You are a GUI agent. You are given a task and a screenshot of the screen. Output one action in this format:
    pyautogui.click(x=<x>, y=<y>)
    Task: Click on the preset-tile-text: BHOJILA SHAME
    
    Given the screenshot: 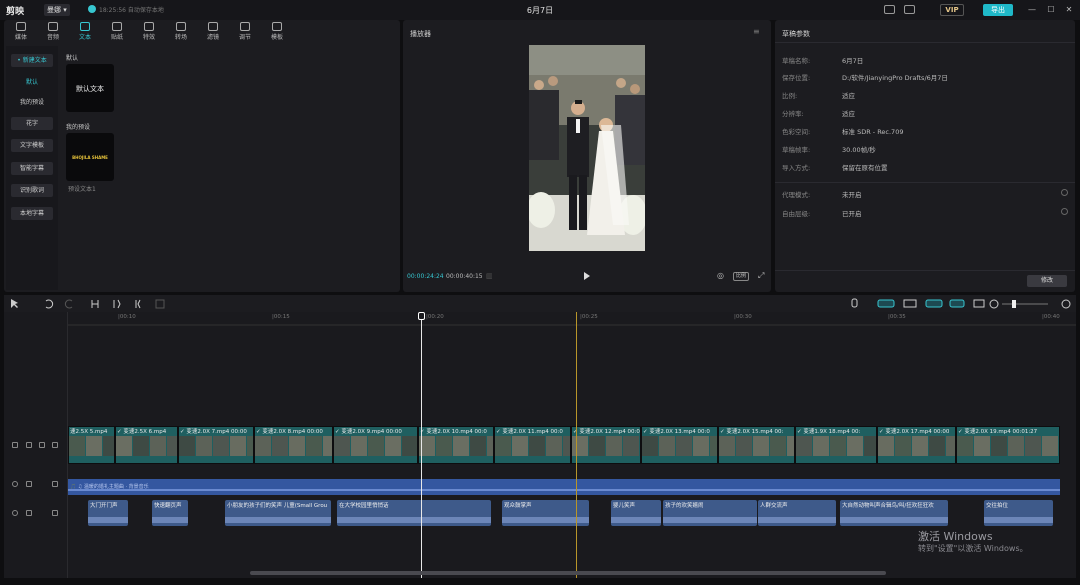 What is the action you would take?
    pyautogui.click(x=90, y=157)
    